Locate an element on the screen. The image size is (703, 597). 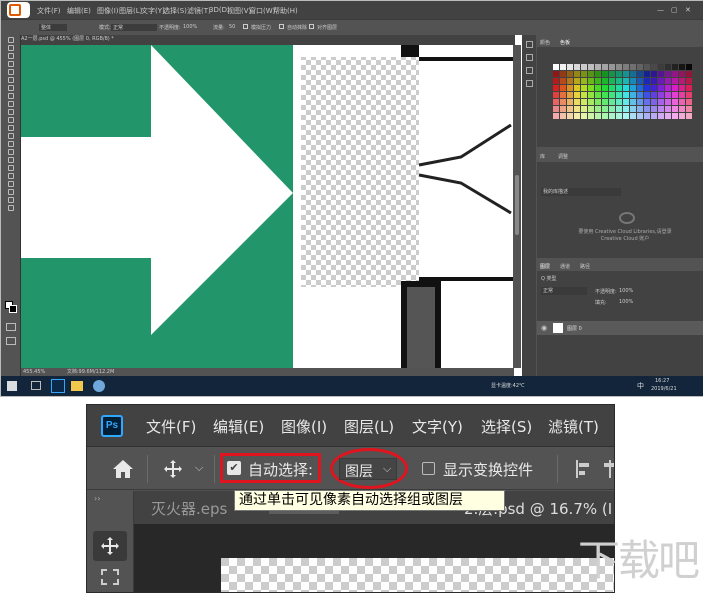
tab-channels: 通道 is located at coordinates (565, 266).